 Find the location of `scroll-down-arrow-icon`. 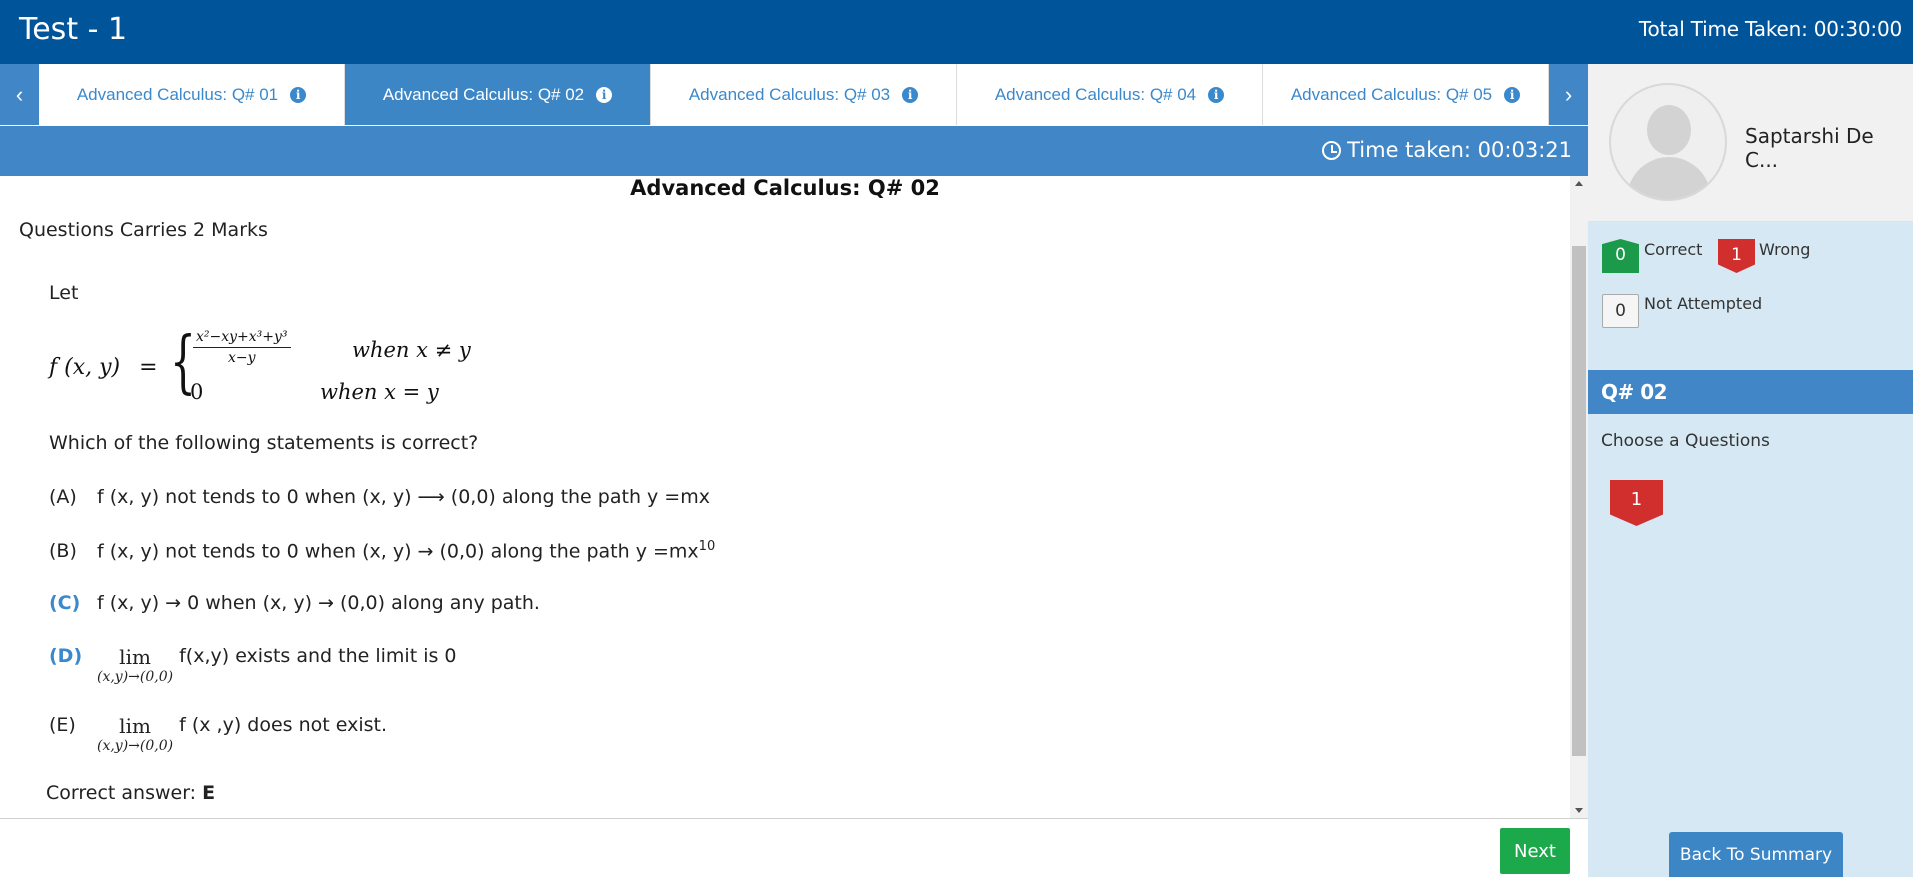

scroll-down-arrow-icon is located at coordinates (1579, 810).